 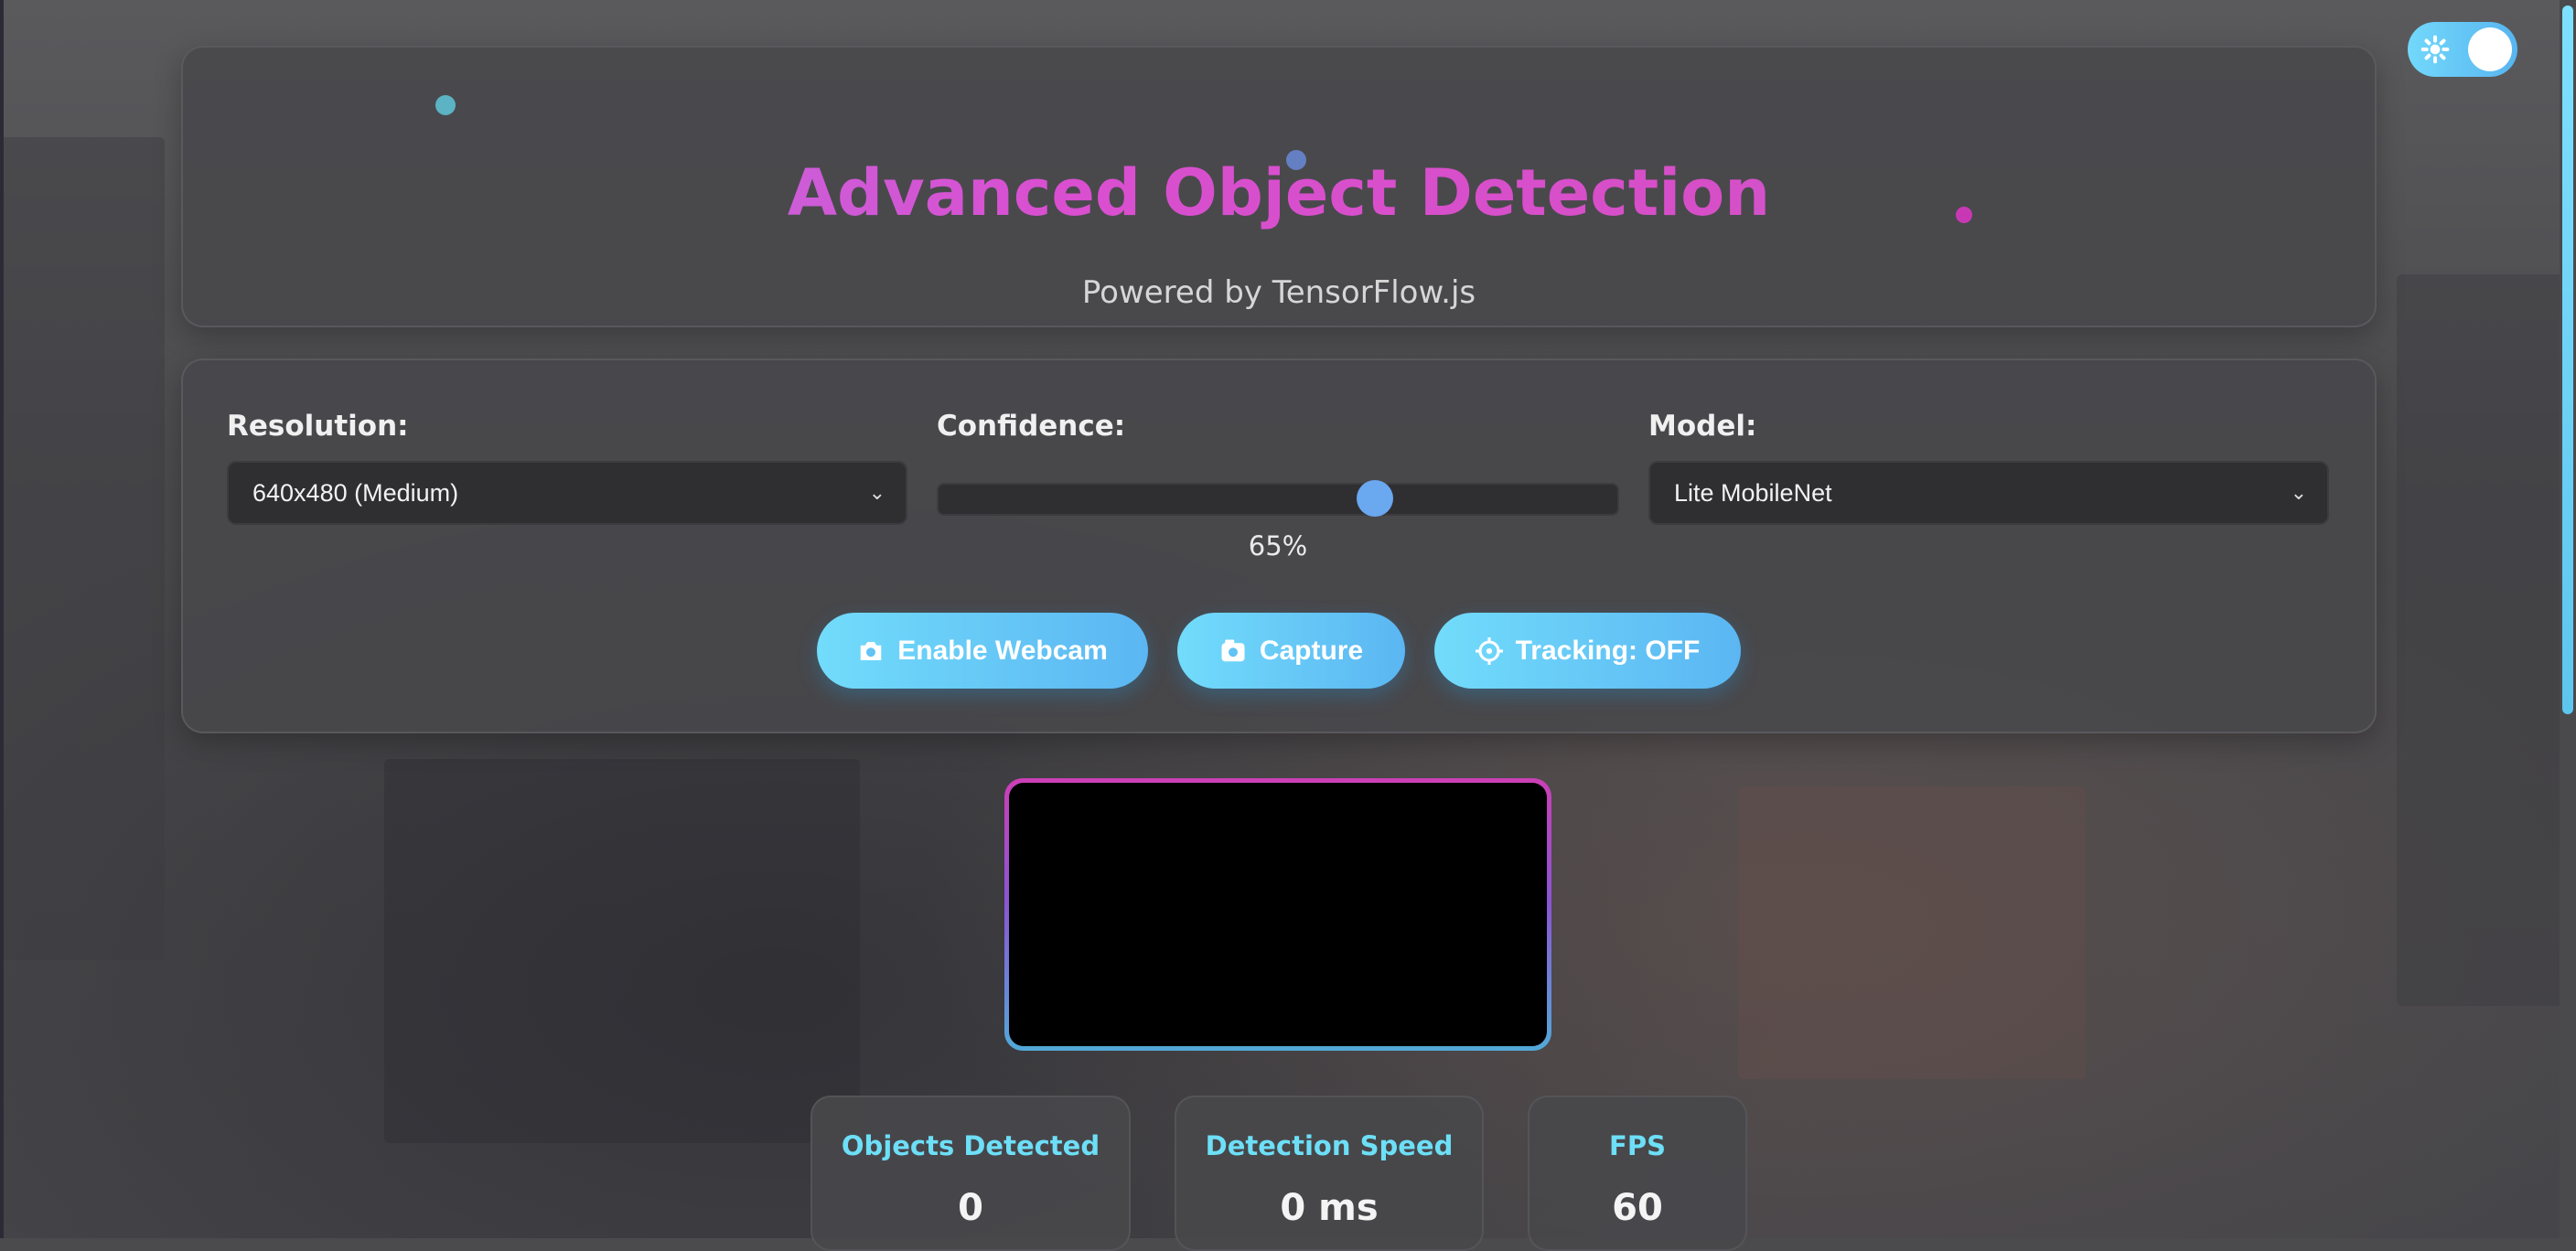 I want to click on enable-webcam-button: Enable Webcam, so click(x=982, y=651).